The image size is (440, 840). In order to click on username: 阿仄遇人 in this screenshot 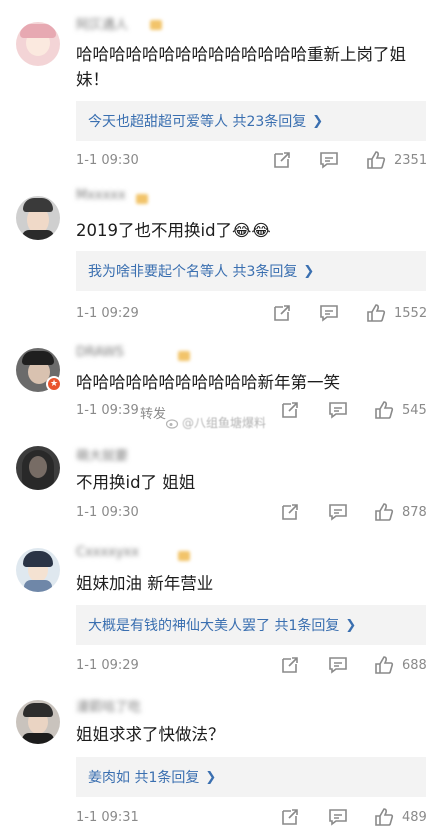, I will do `click(102, 23)`.